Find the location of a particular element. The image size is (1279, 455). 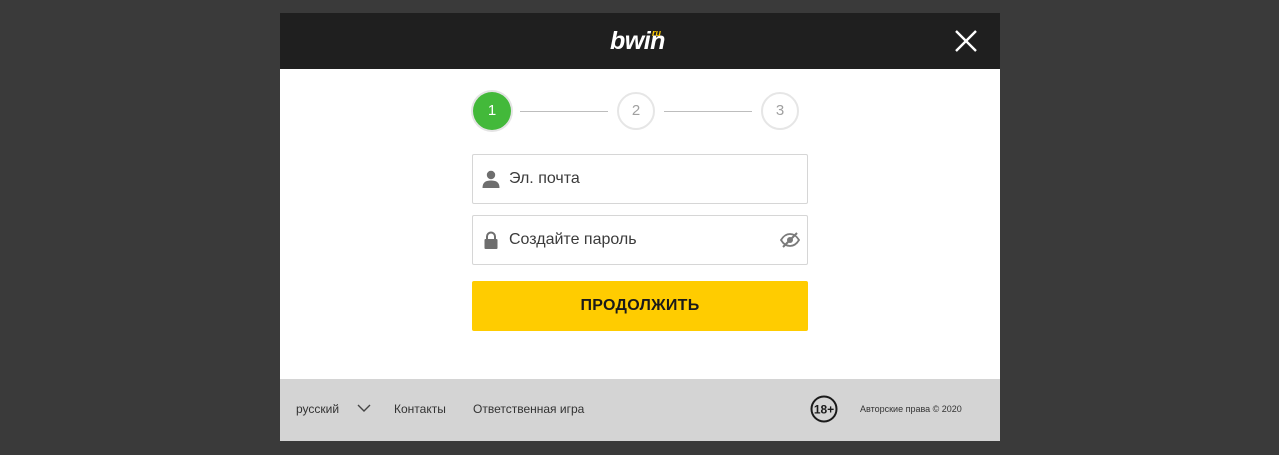

password-input is located at coordinates (639, 240).